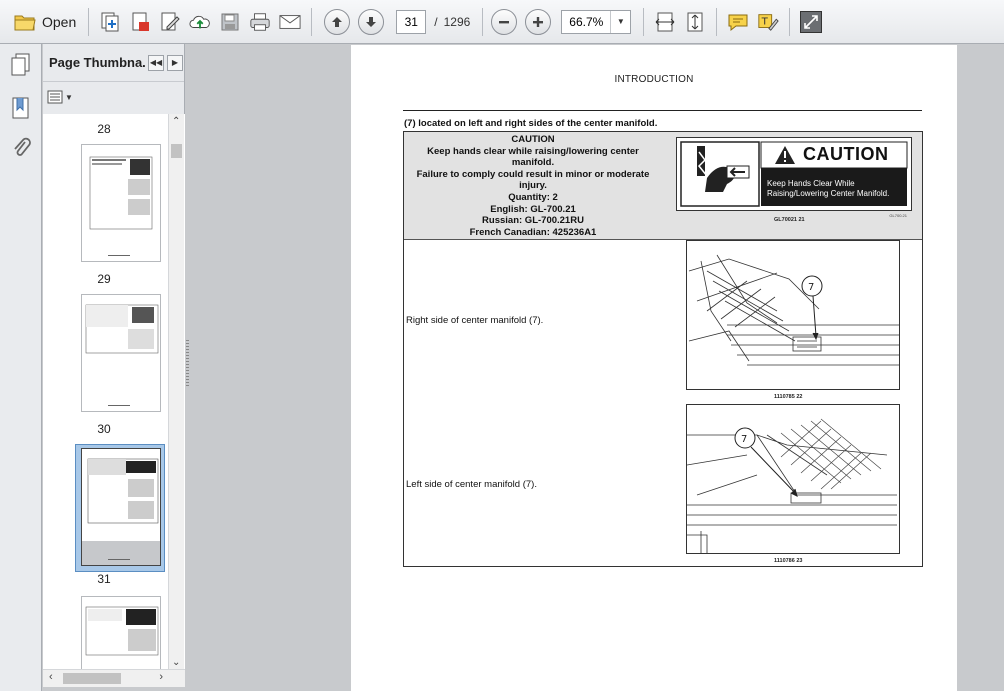 The width and height of the screenshot is (1004, 691). What do you see at coordinates (21, 148) in the screenshot?
I see `attachments-tab` at bounding box center [21, 148].